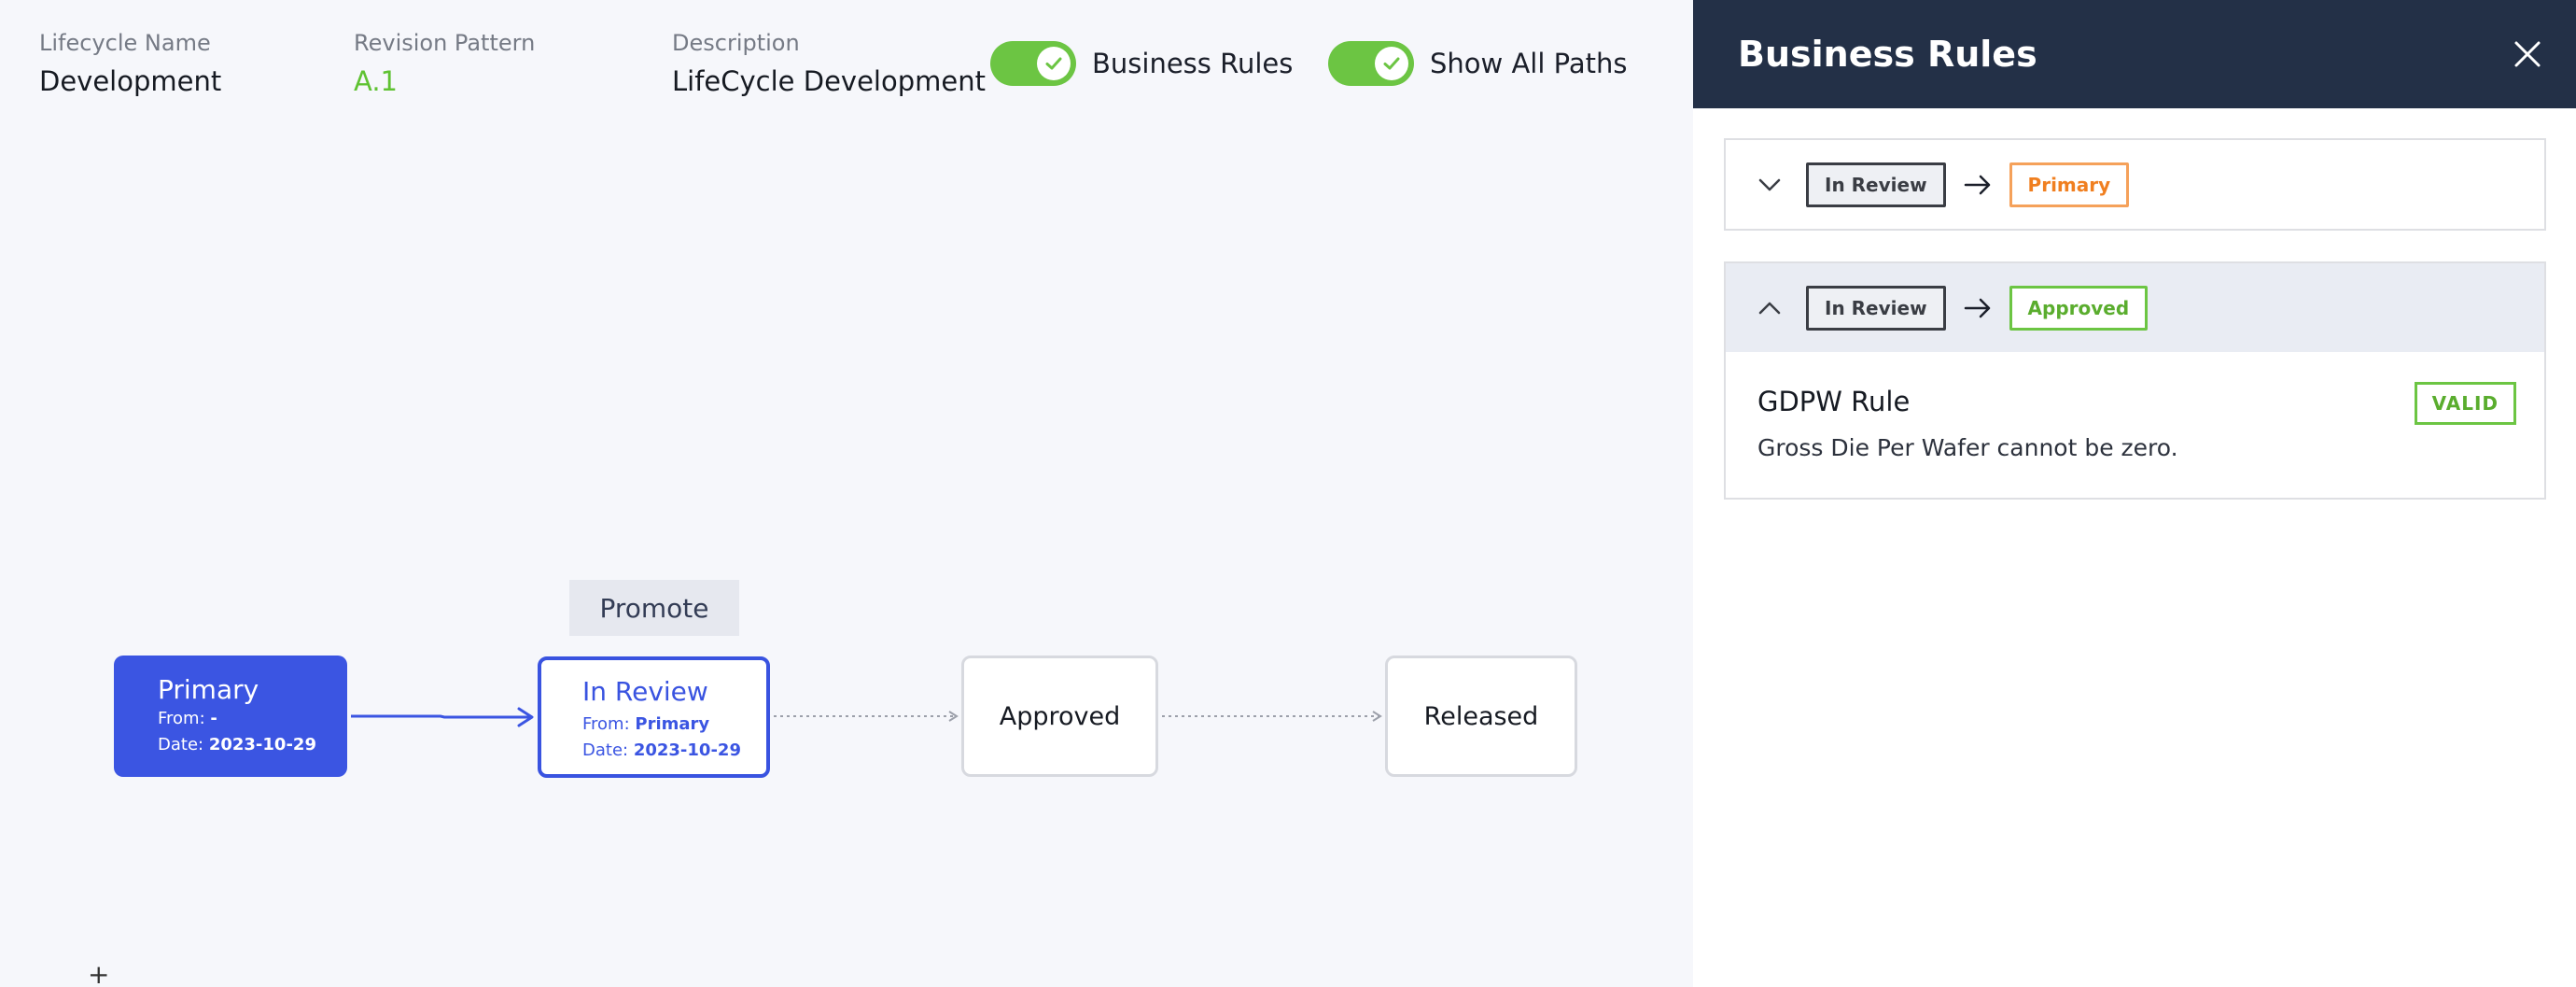 The width and height of the screenshot is (2576, 987). I want to click on transition-header: In Review Approved, so click(2135, 307).